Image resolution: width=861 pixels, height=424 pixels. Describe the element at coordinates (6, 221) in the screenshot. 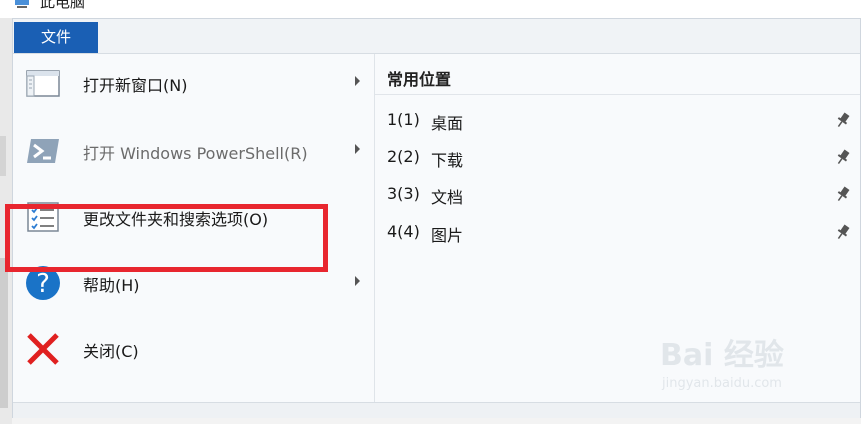

I see `navigation-strip` at that location.